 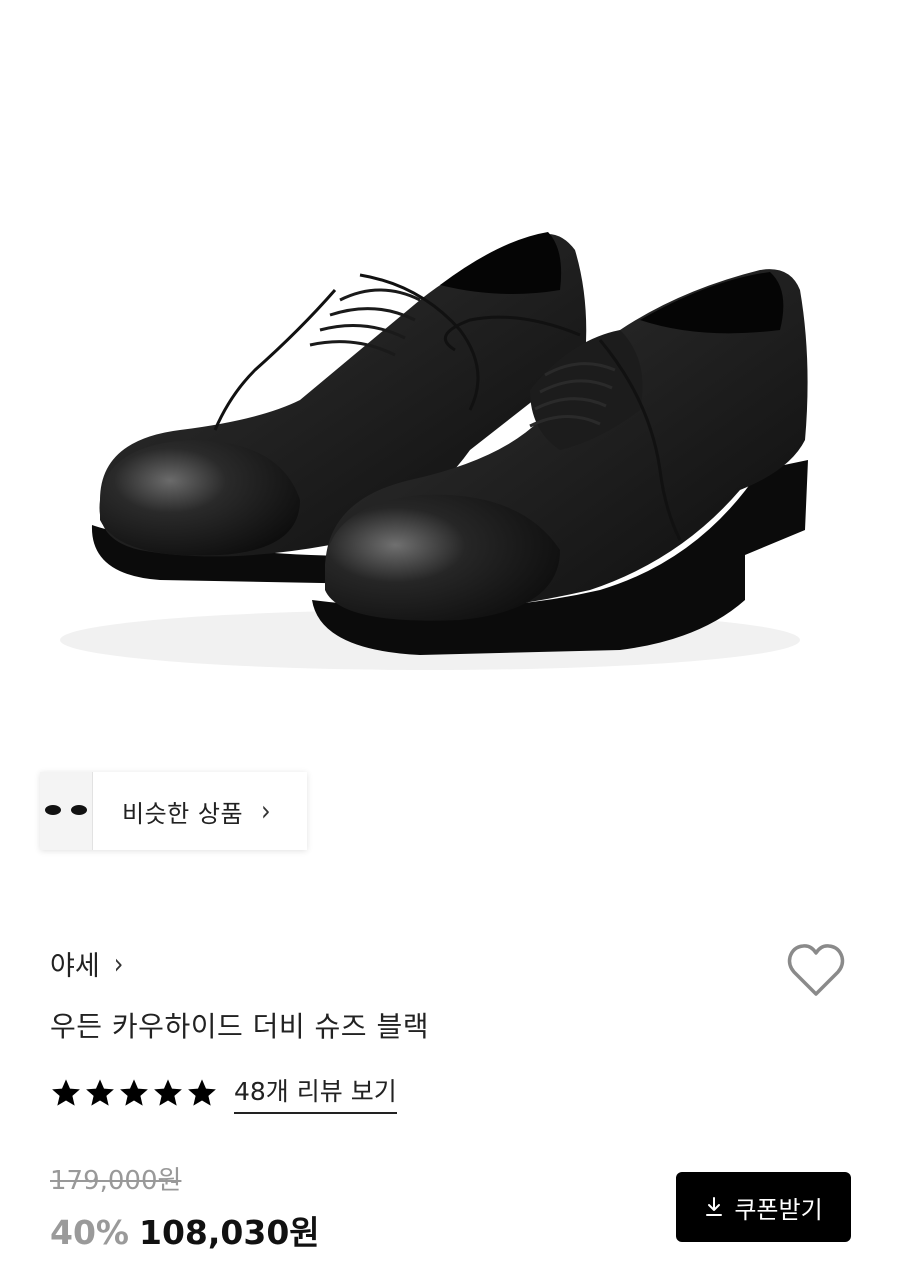 I want to click on coupon-button: 쿠폰받기, so click(x=763, y=1207).